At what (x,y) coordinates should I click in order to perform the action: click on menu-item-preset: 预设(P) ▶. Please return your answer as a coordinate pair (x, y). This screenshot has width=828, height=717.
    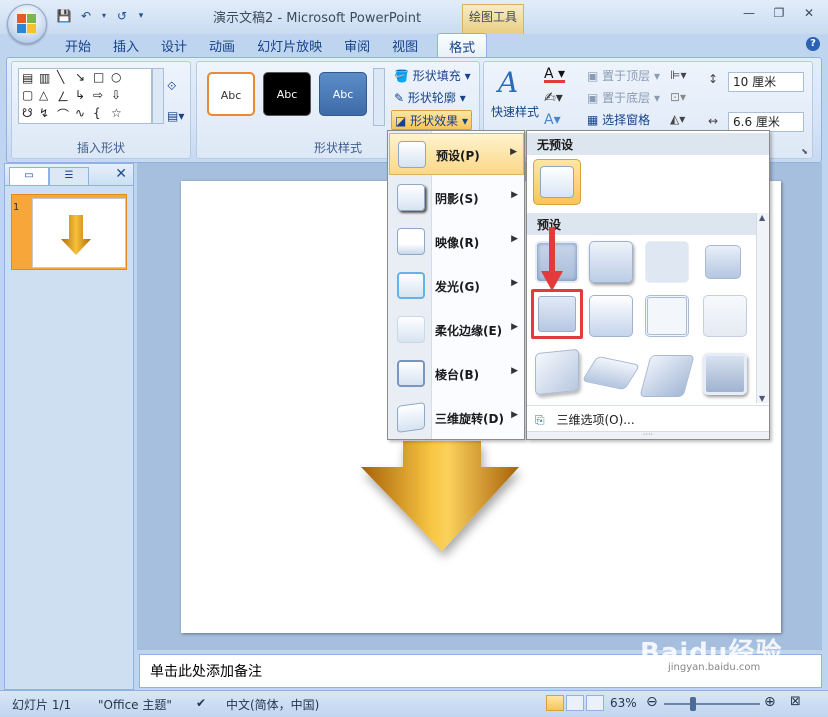
    Looking at the image, I should click on (456, 154).